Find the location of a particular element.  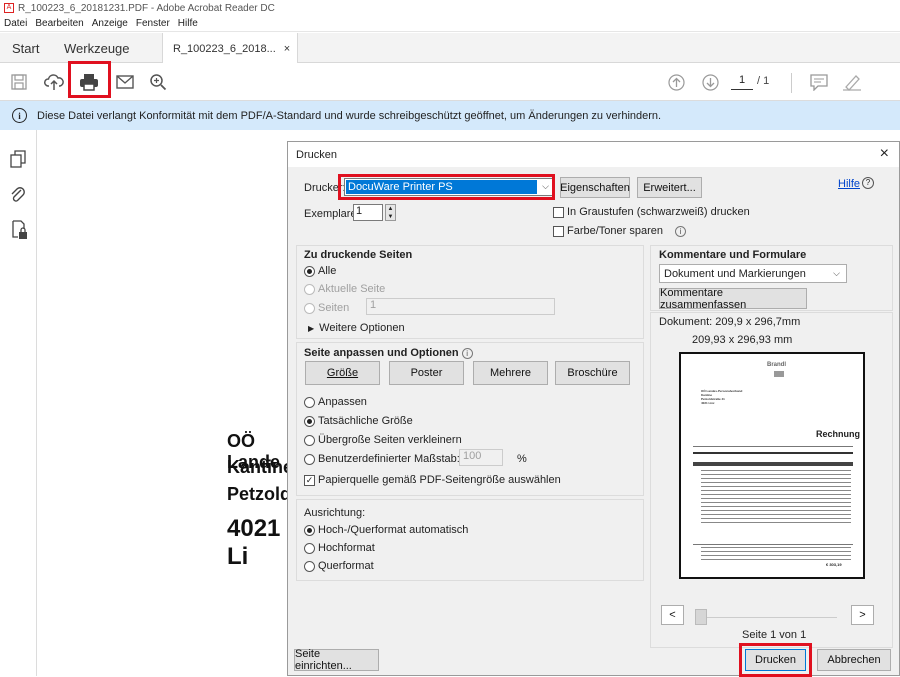

shrink-label: Übergroße Seiten verkleinern is located at coordinates (390, 440).